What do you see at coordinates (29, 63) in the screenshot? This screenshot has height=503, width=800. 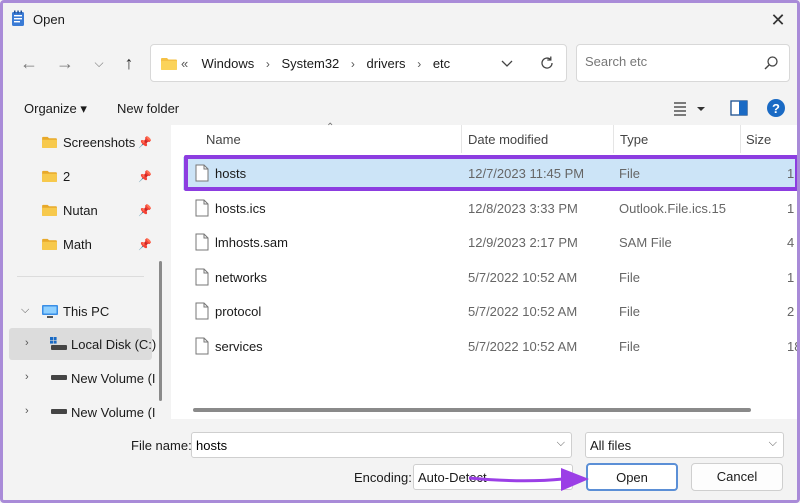 I see `back-arrow-icon: ←` at bounding box center [29, 63].